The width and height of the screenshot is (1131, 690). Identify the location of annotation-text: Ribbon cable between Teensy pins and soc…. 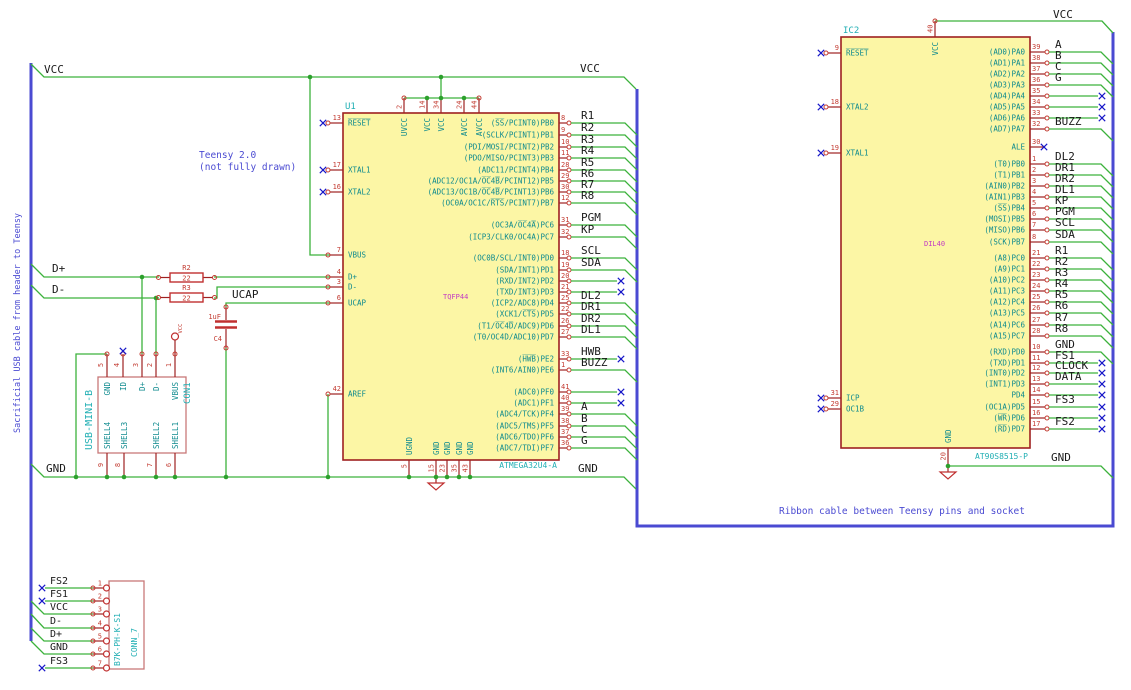
(902, 511).